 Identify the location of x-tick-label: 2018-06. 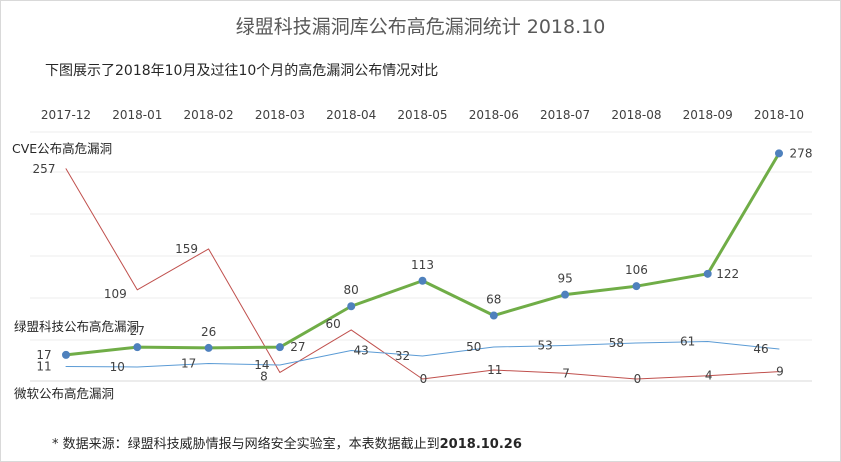
(494, 115).